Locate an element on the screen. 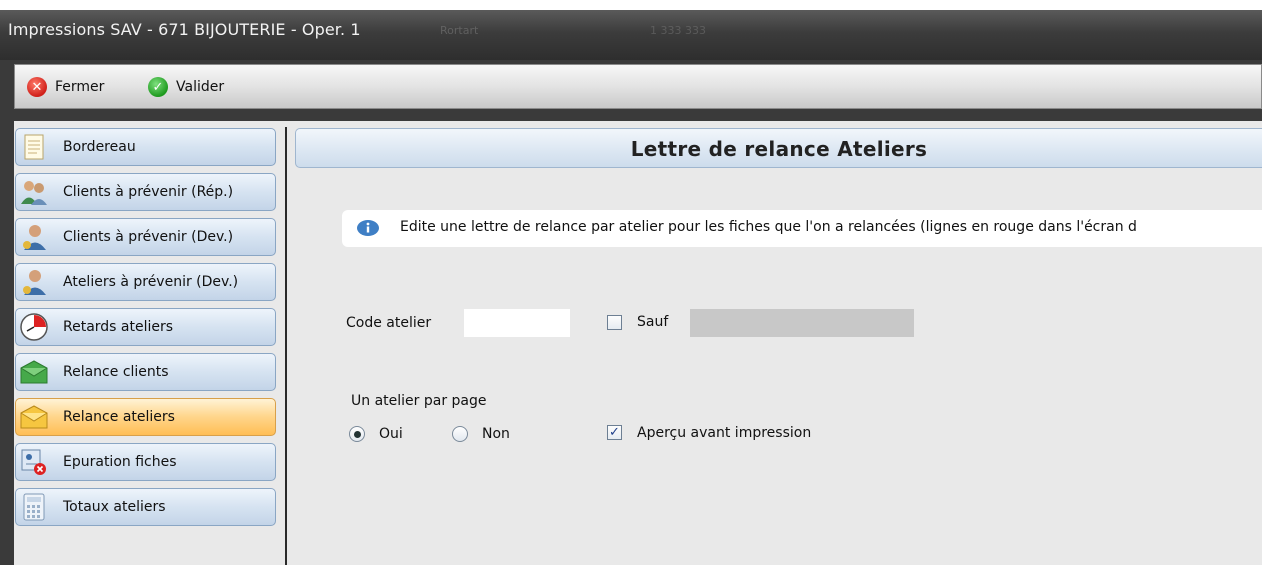 This screenshot has height=565, width=1262. sidebar-item-totaux: Totaux ateliers is located at coordinates (145, 507).